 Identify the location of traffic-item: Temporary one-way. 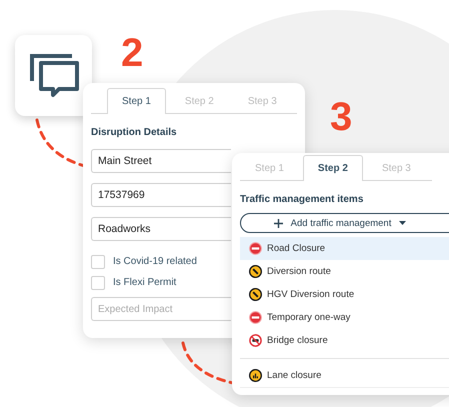
(344, 317).